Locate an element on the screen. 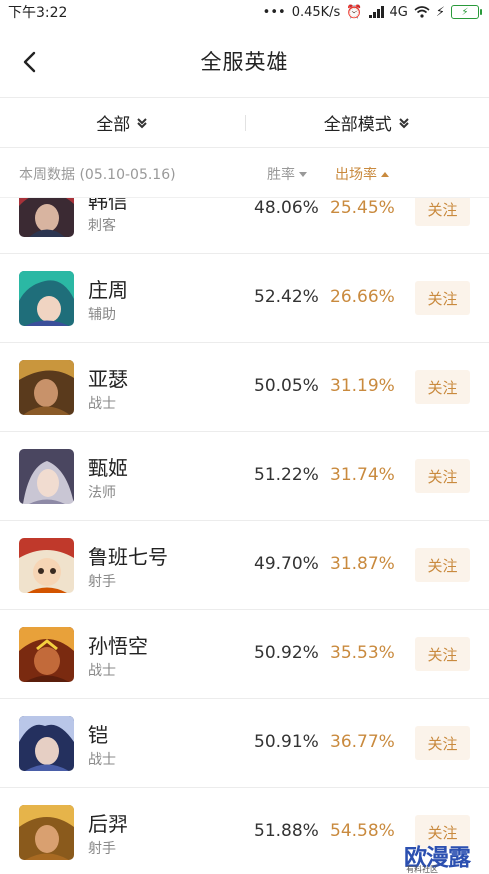 The height and width of the screenshot is (874, 489). hero-win-rate: 51.88% is located at coordinates (286, 831).